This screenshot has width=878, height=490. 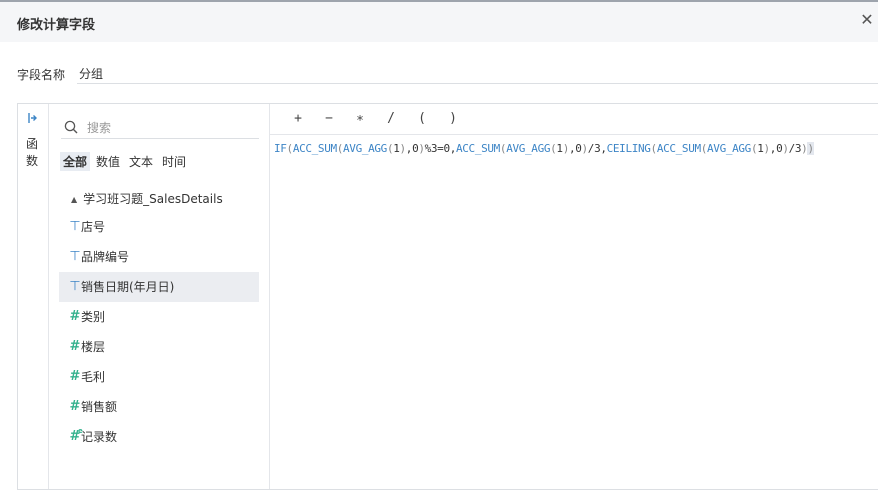 I want to click on divide-operator-button: /, so click(x=391, y=119).